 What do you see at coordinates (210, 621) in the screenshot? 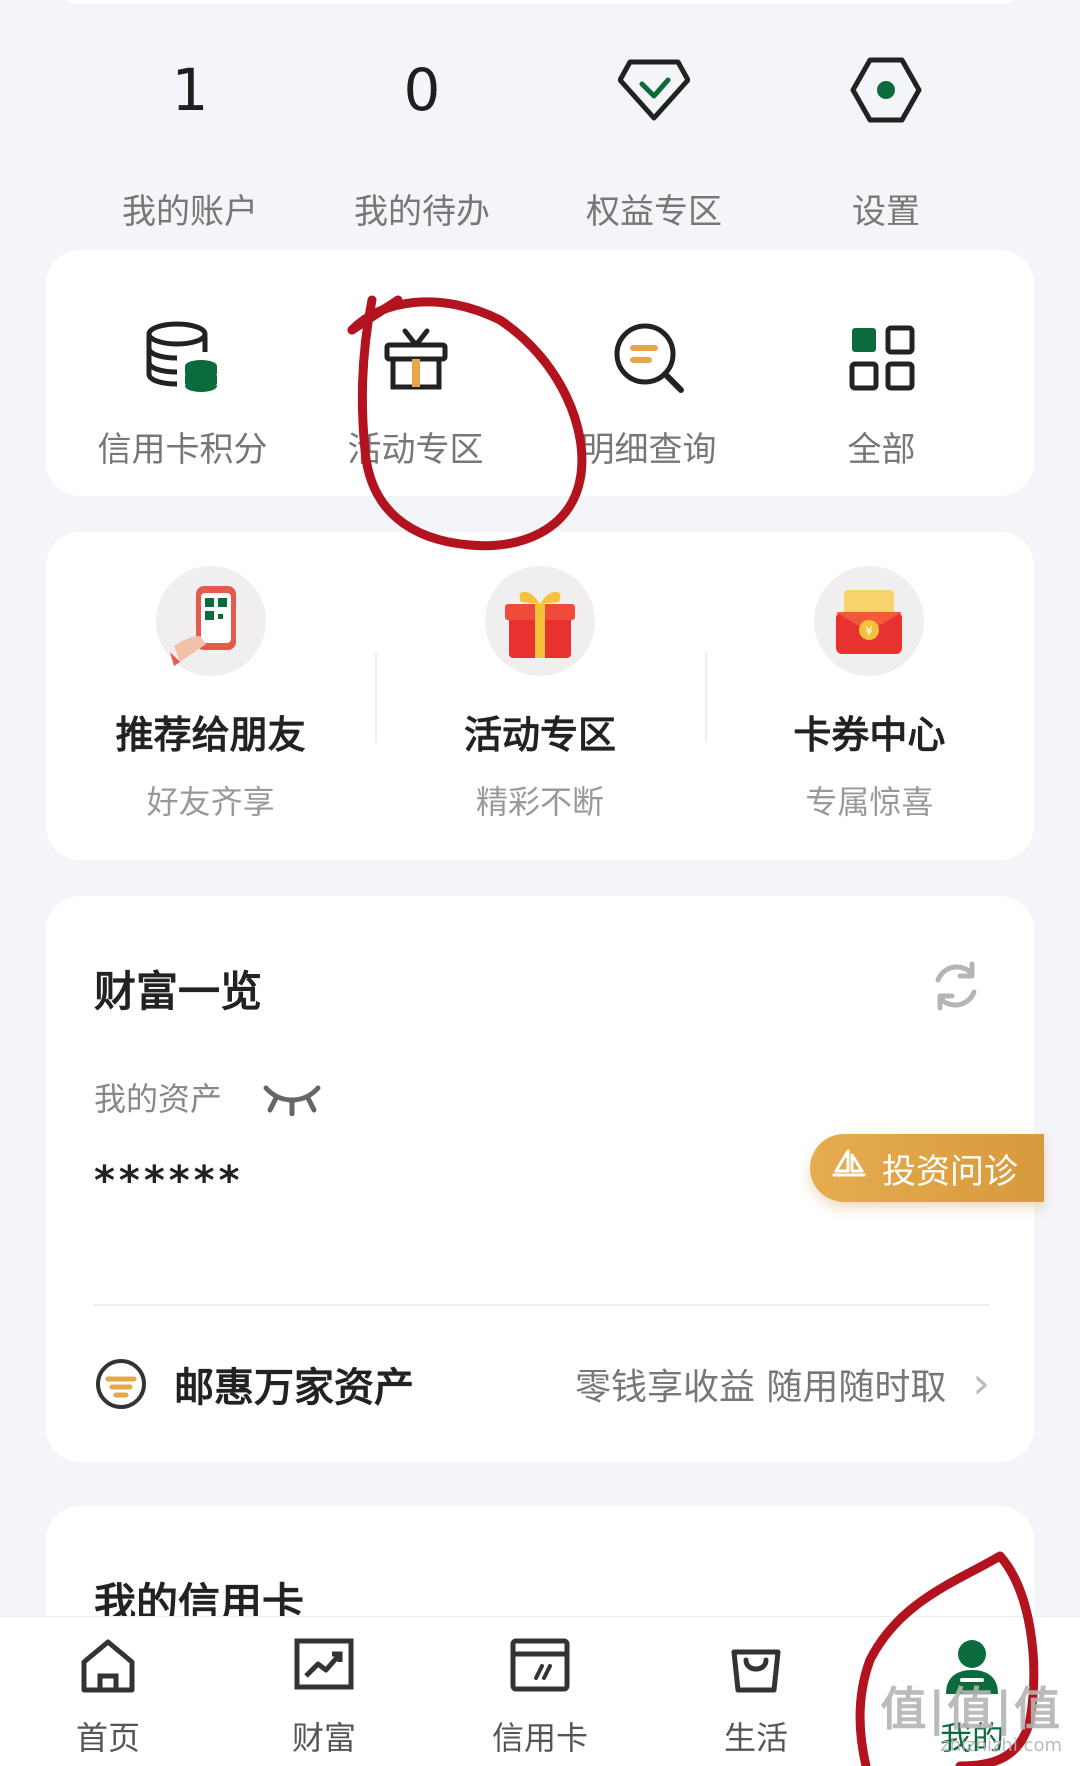
I see `phone-qr-icon` at bounding box center [210, 621].